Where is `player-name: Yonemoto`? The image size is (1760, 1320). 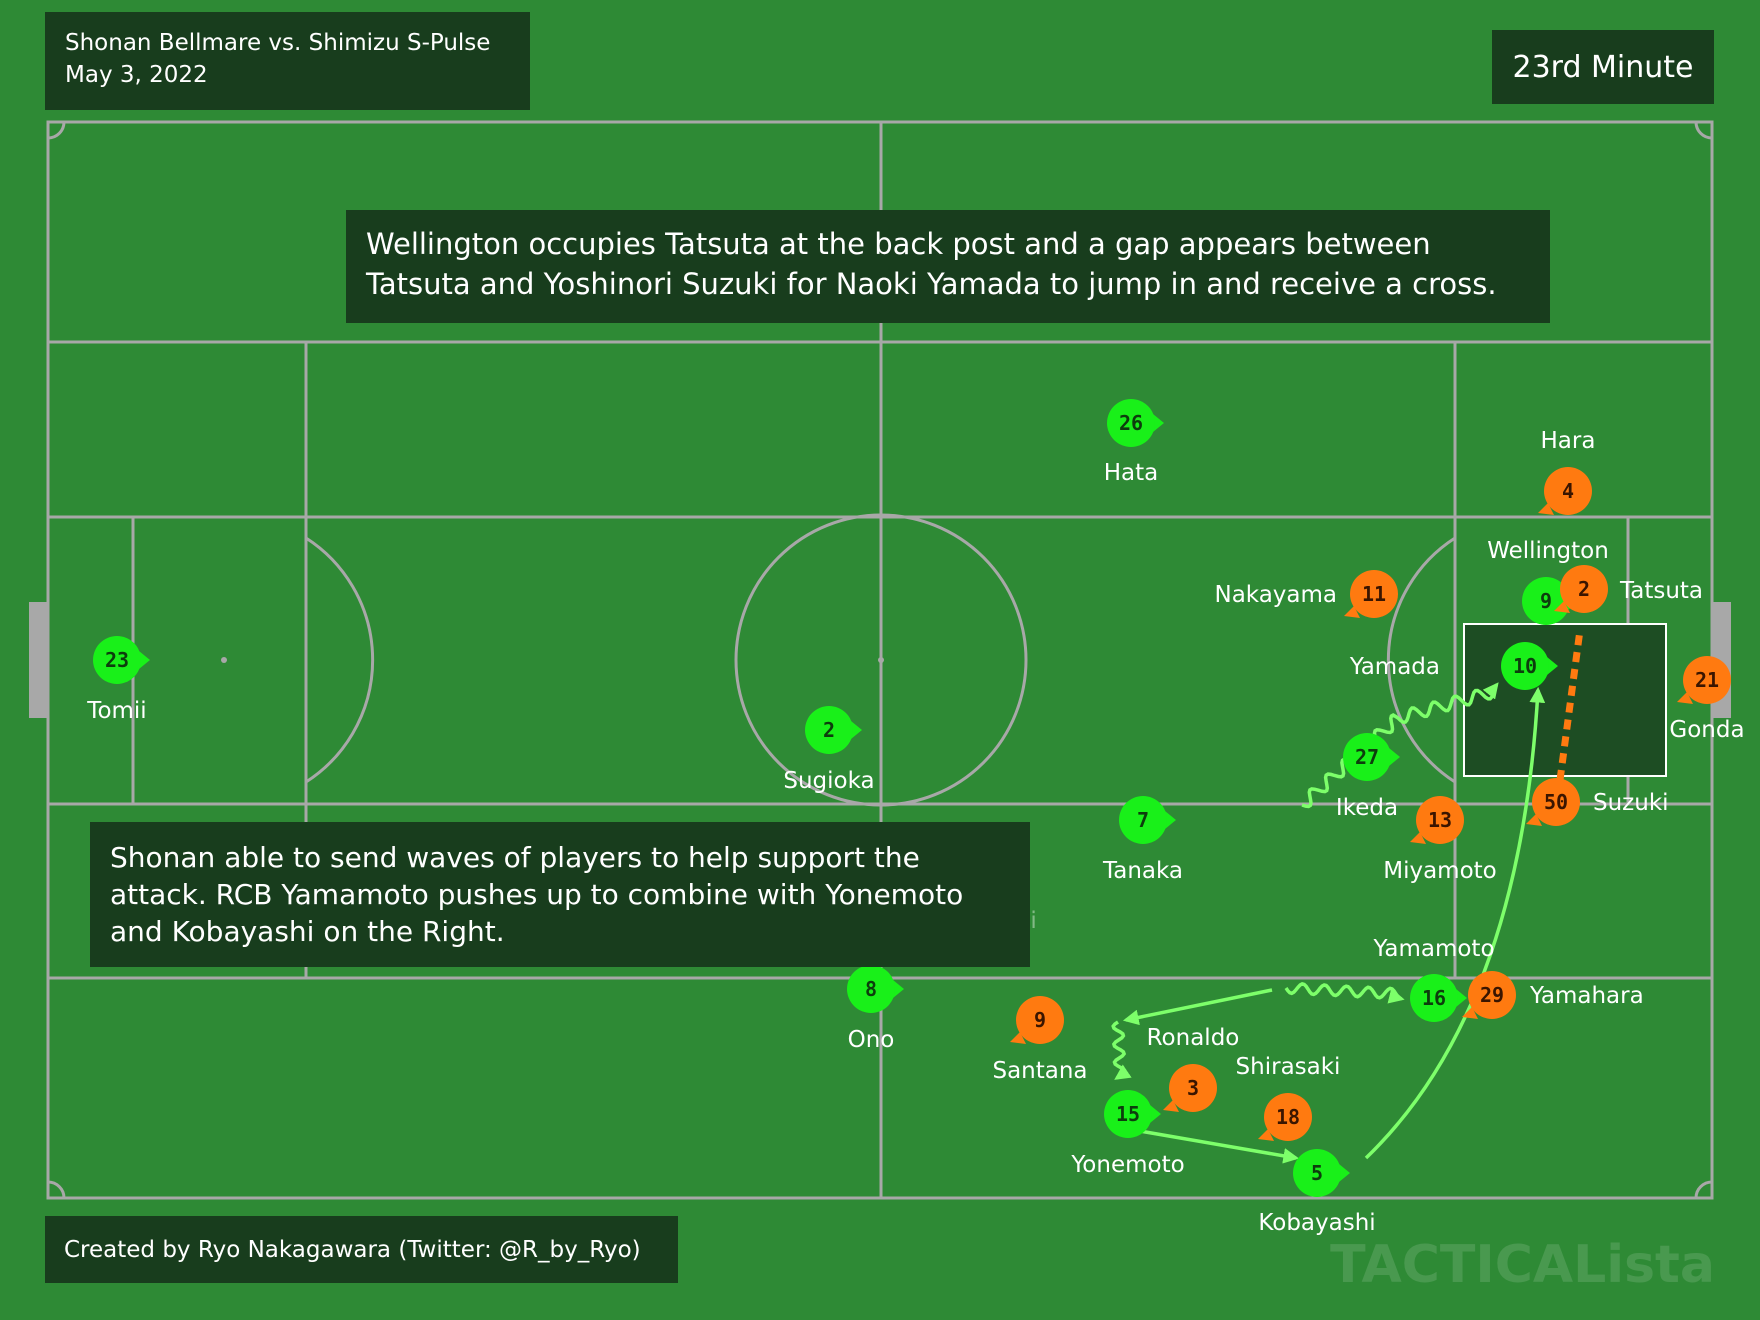
player-name: Yonemoto is located at coordinates (1127, 1165).